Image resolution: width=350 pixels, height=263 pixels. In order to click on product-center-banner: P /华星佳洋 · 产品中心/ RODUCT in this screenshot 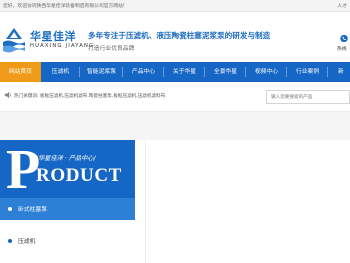, I will do `click(67, 169)`.